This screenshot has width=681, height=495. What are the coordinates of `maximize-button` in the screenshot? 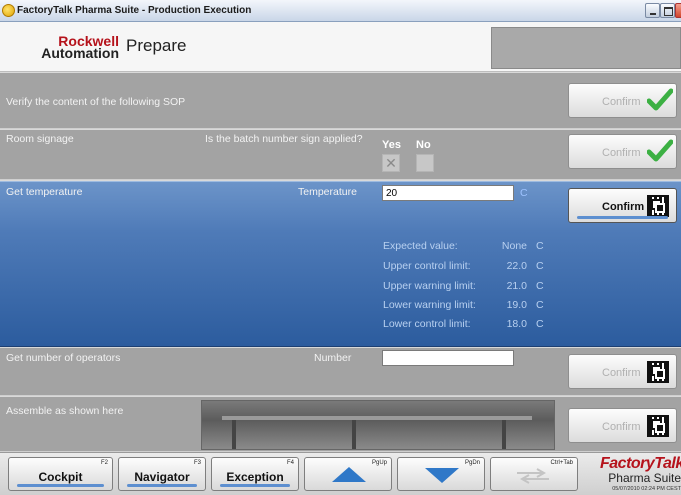 It's located at (667, 10).